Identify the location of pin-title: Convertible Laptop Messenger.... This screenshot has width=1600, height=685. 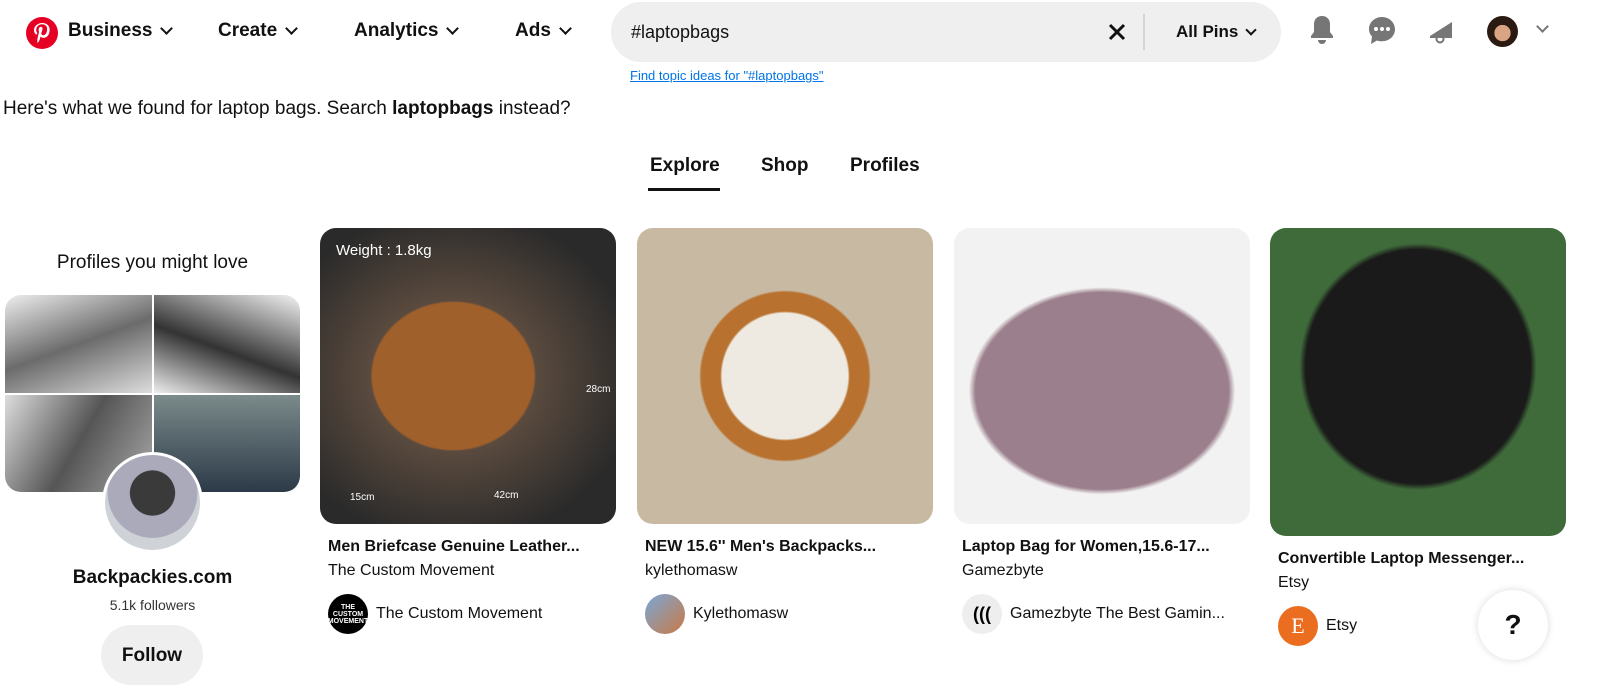
(1418, 559).